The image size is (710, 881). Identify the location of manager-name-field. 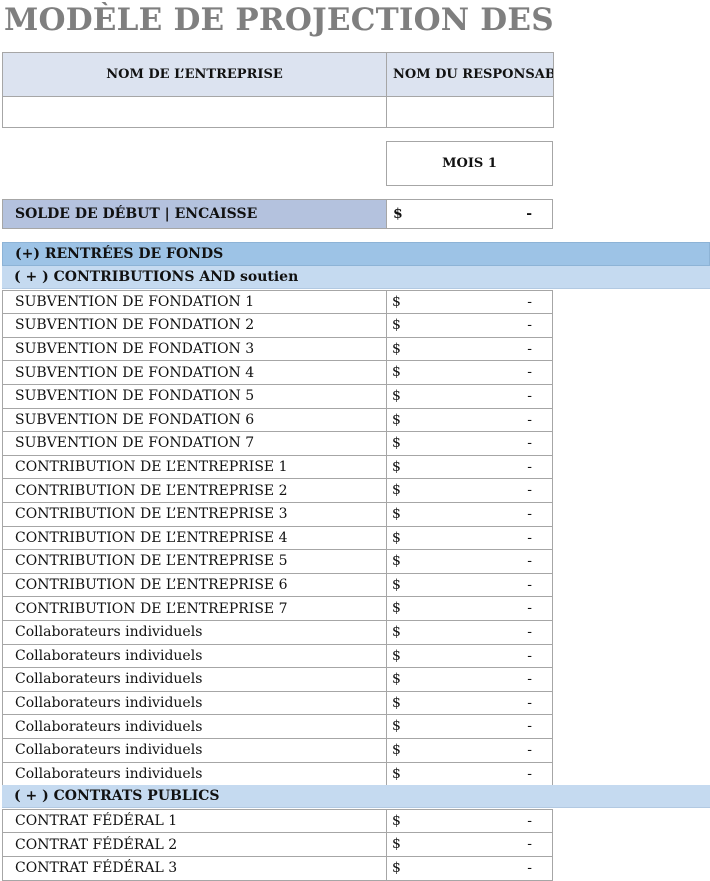
(470, 112).